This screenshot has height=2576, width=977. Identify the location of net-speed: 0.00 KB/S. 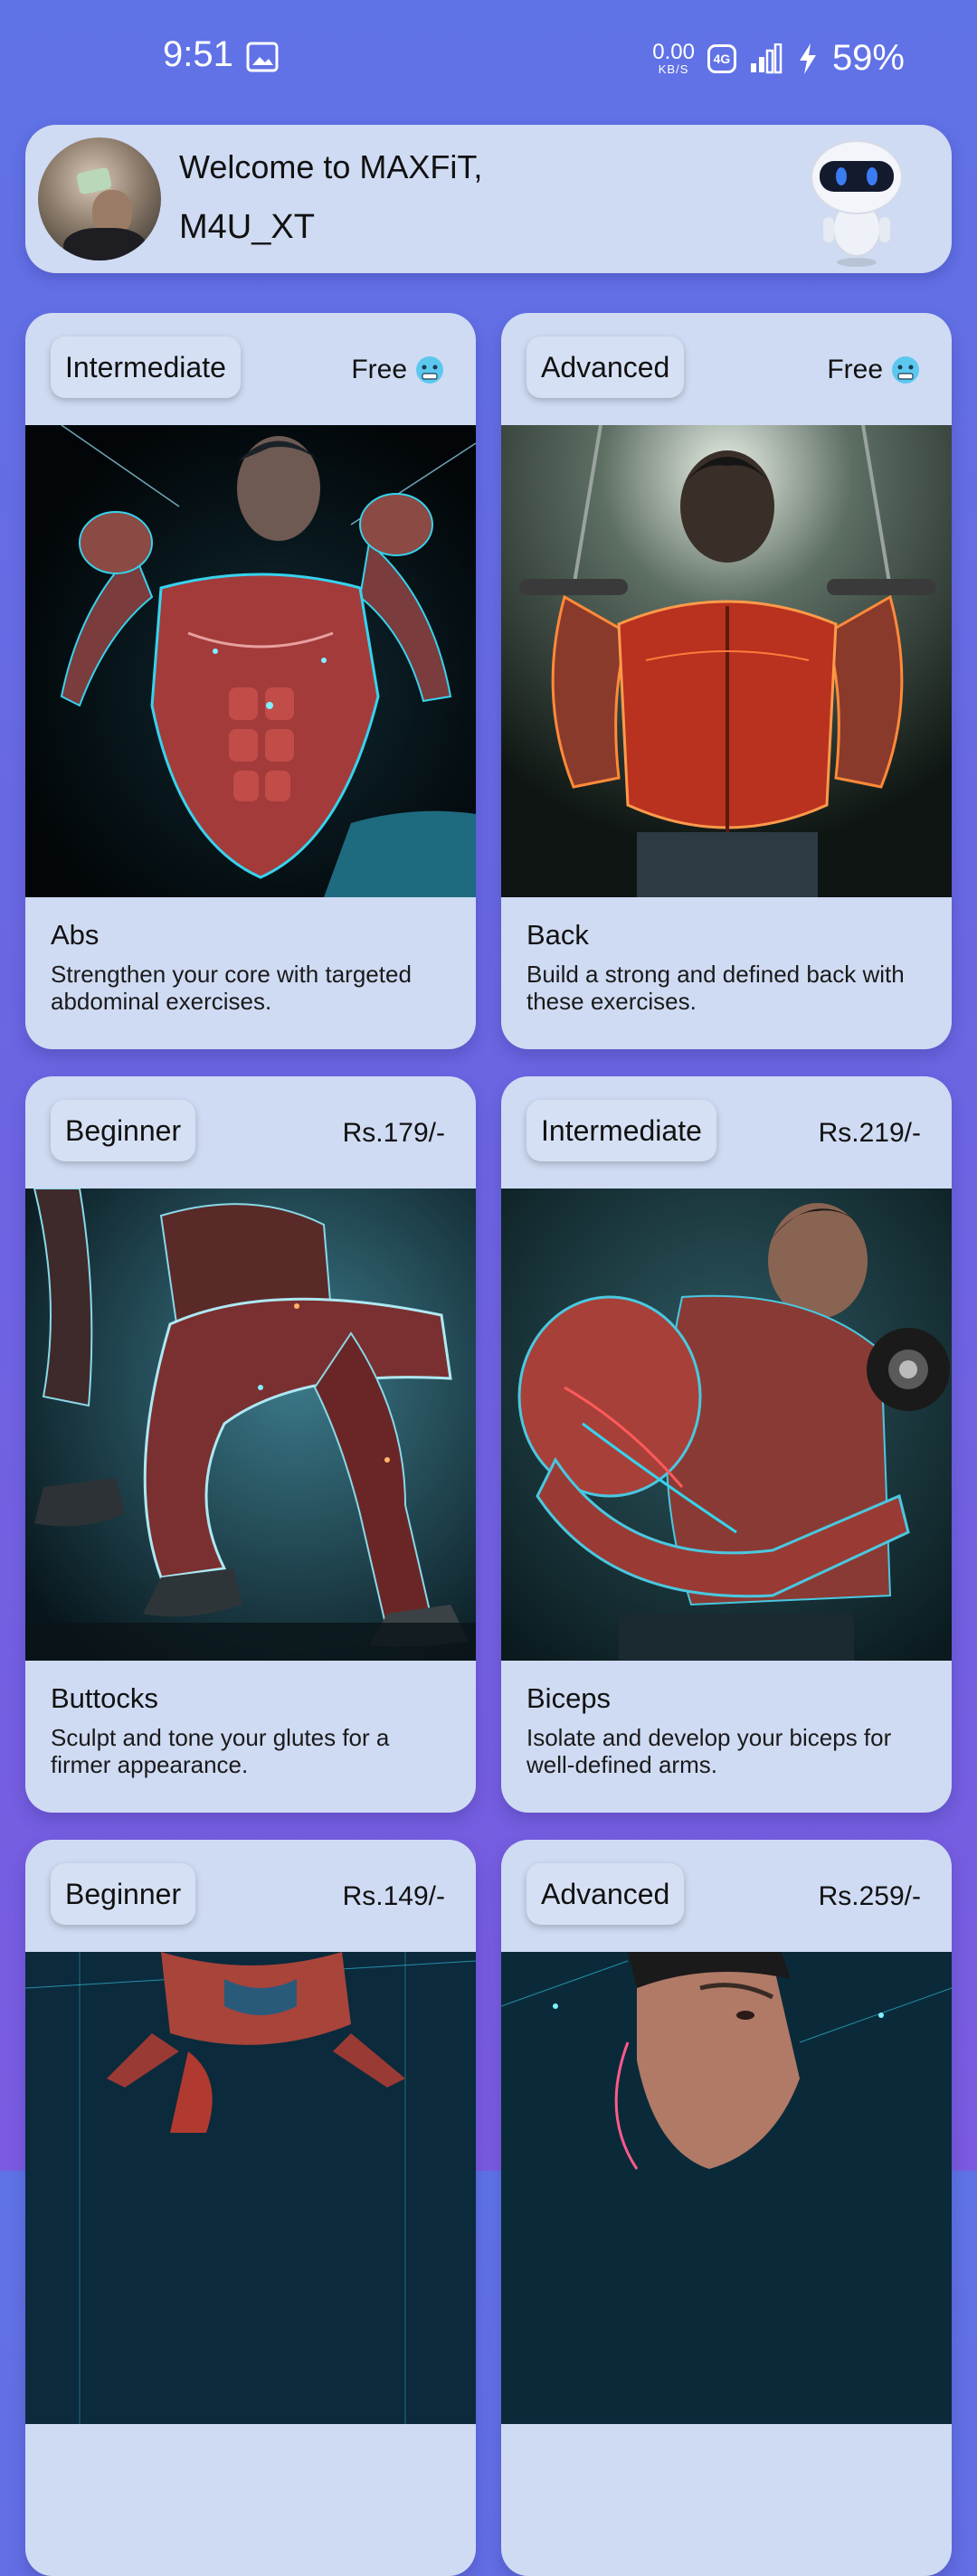
(673, 58).